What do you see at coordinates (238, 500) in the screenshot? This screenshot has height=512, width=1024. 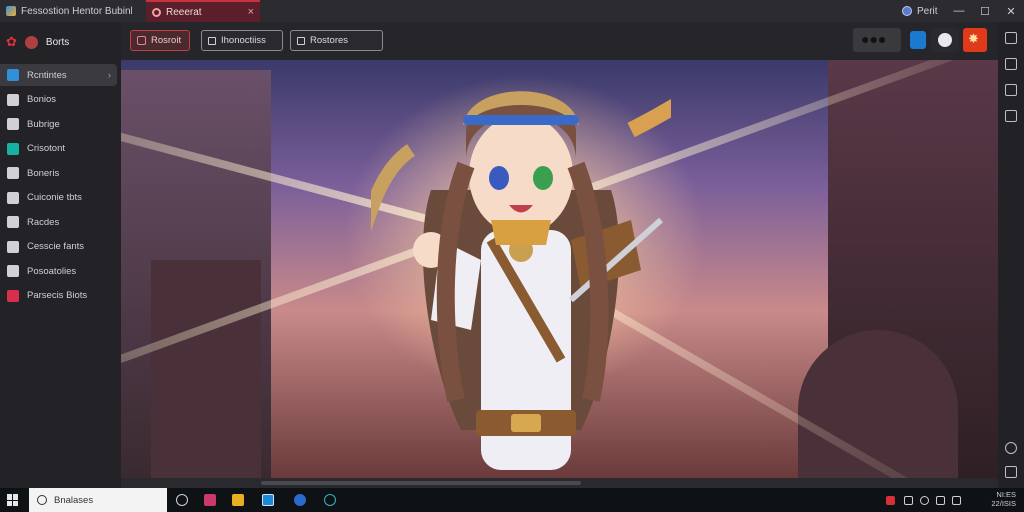 I see `folder-icon` at bounding box center [238, 500].